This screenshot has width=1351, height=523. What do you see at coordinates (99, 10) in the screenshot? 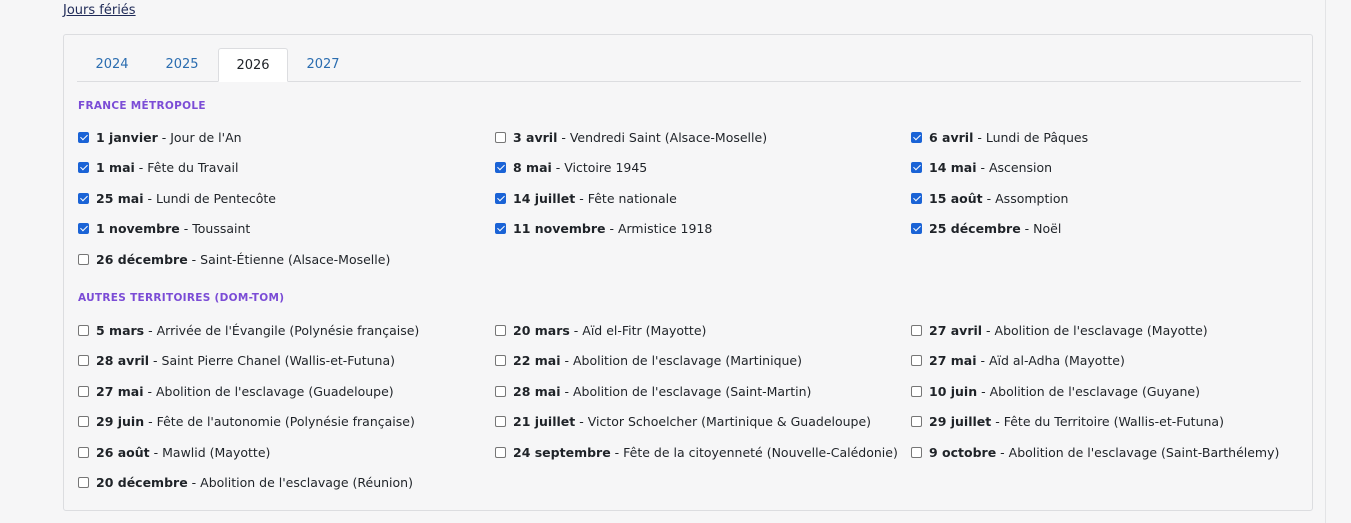
I see `holidays-link: Jours fériés` at bounding box center [99, 10].